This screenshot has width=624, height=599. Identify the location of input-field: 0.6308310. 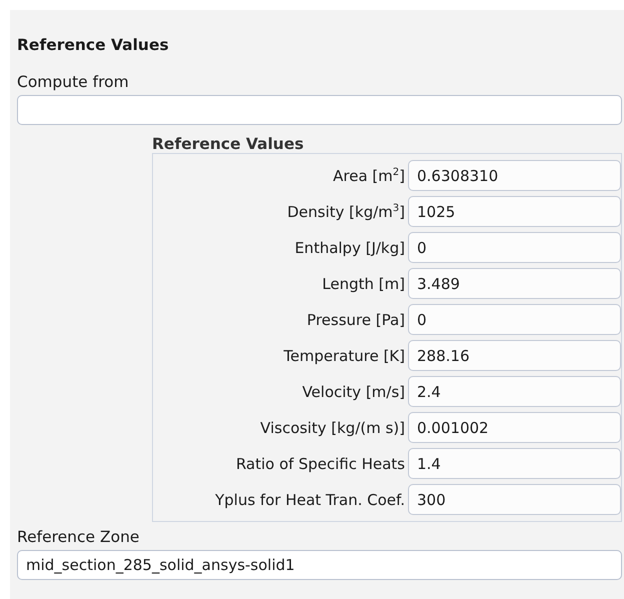
(514, 175).